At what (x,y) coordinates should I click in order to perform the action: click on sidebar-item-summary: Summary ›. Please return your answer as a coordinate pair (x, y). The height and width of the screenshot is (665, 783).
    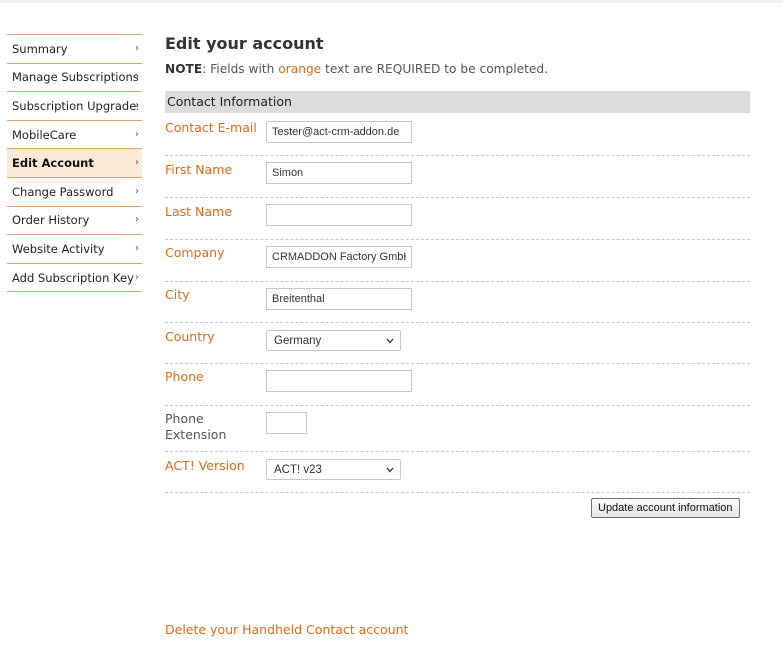
    Looking at the image, I should click on (74, 49).